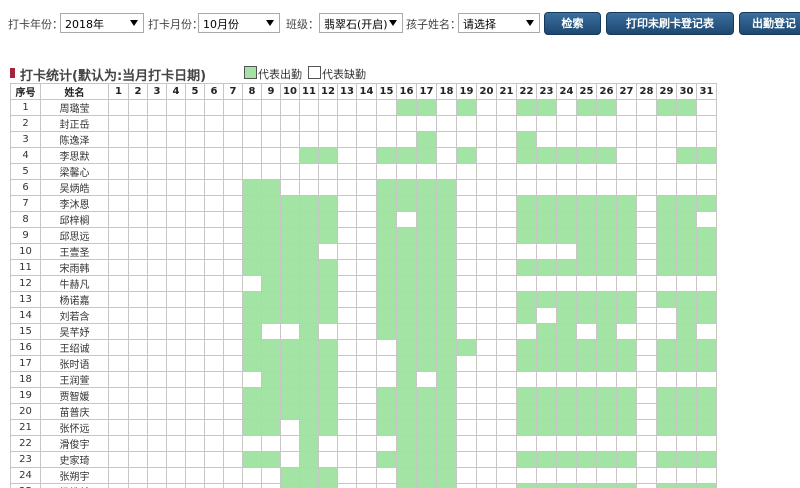 The width and height of the screenshot is (800, 488). I want to click on search-button: 检索, so click(572, 23).